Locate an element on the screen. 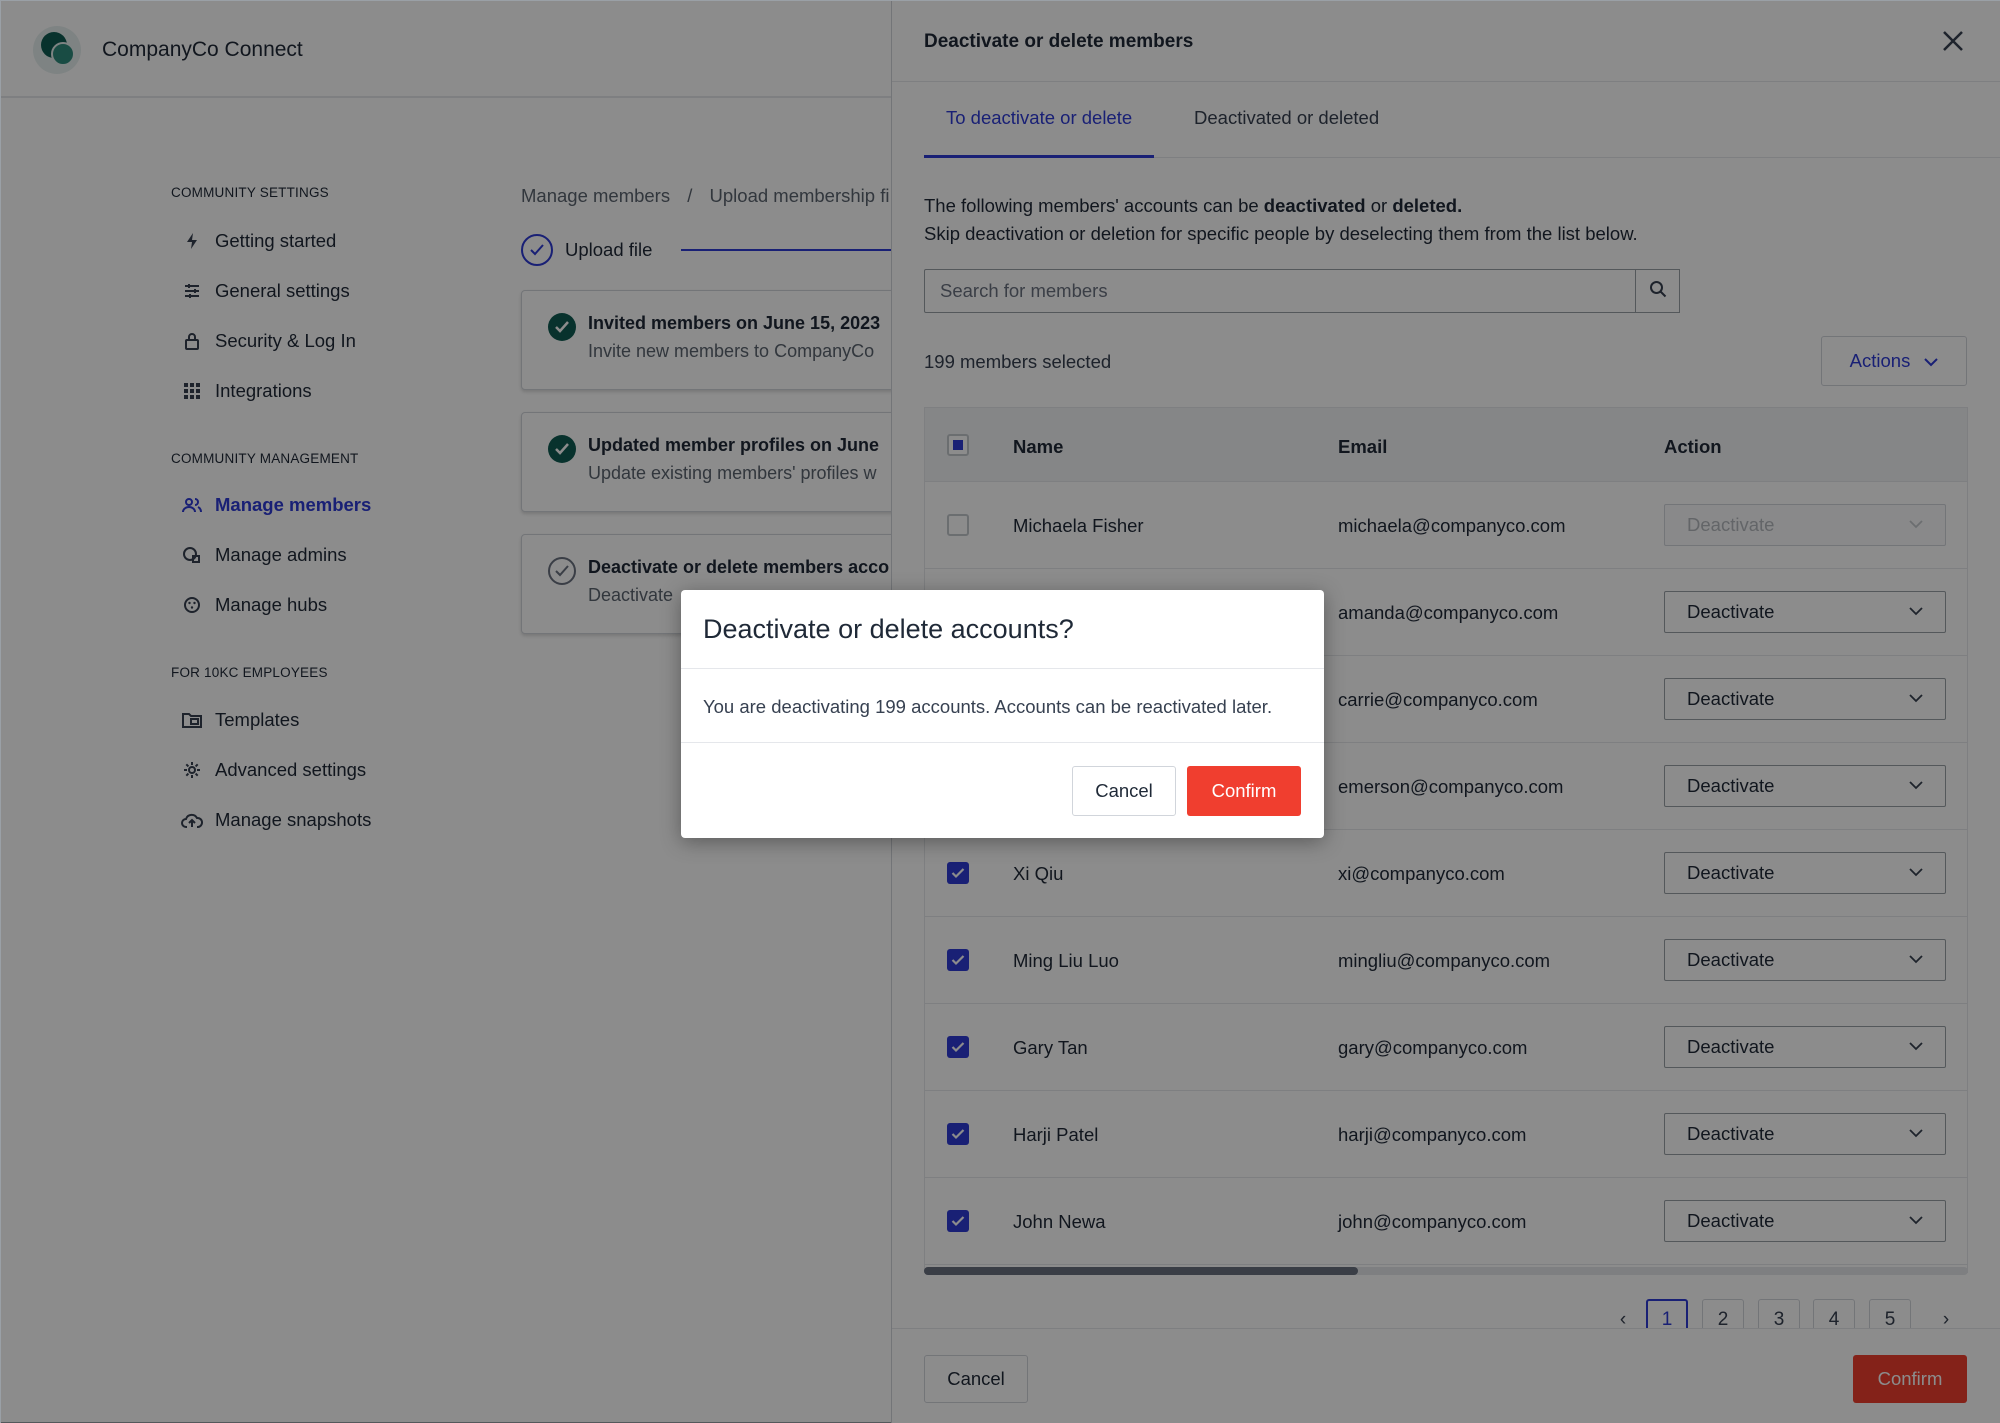 The image size is (2000, 1423). dialog-cancel-button: Cancel is located at coordinates (1124, 791).